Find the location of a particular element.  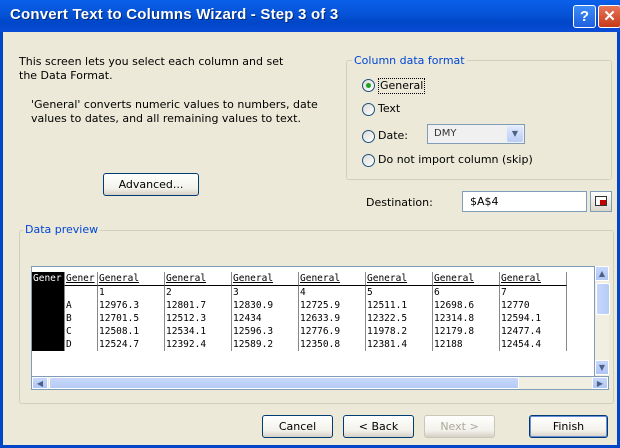

preview-cell: 12322.5 is located at coordinates (399, 318).